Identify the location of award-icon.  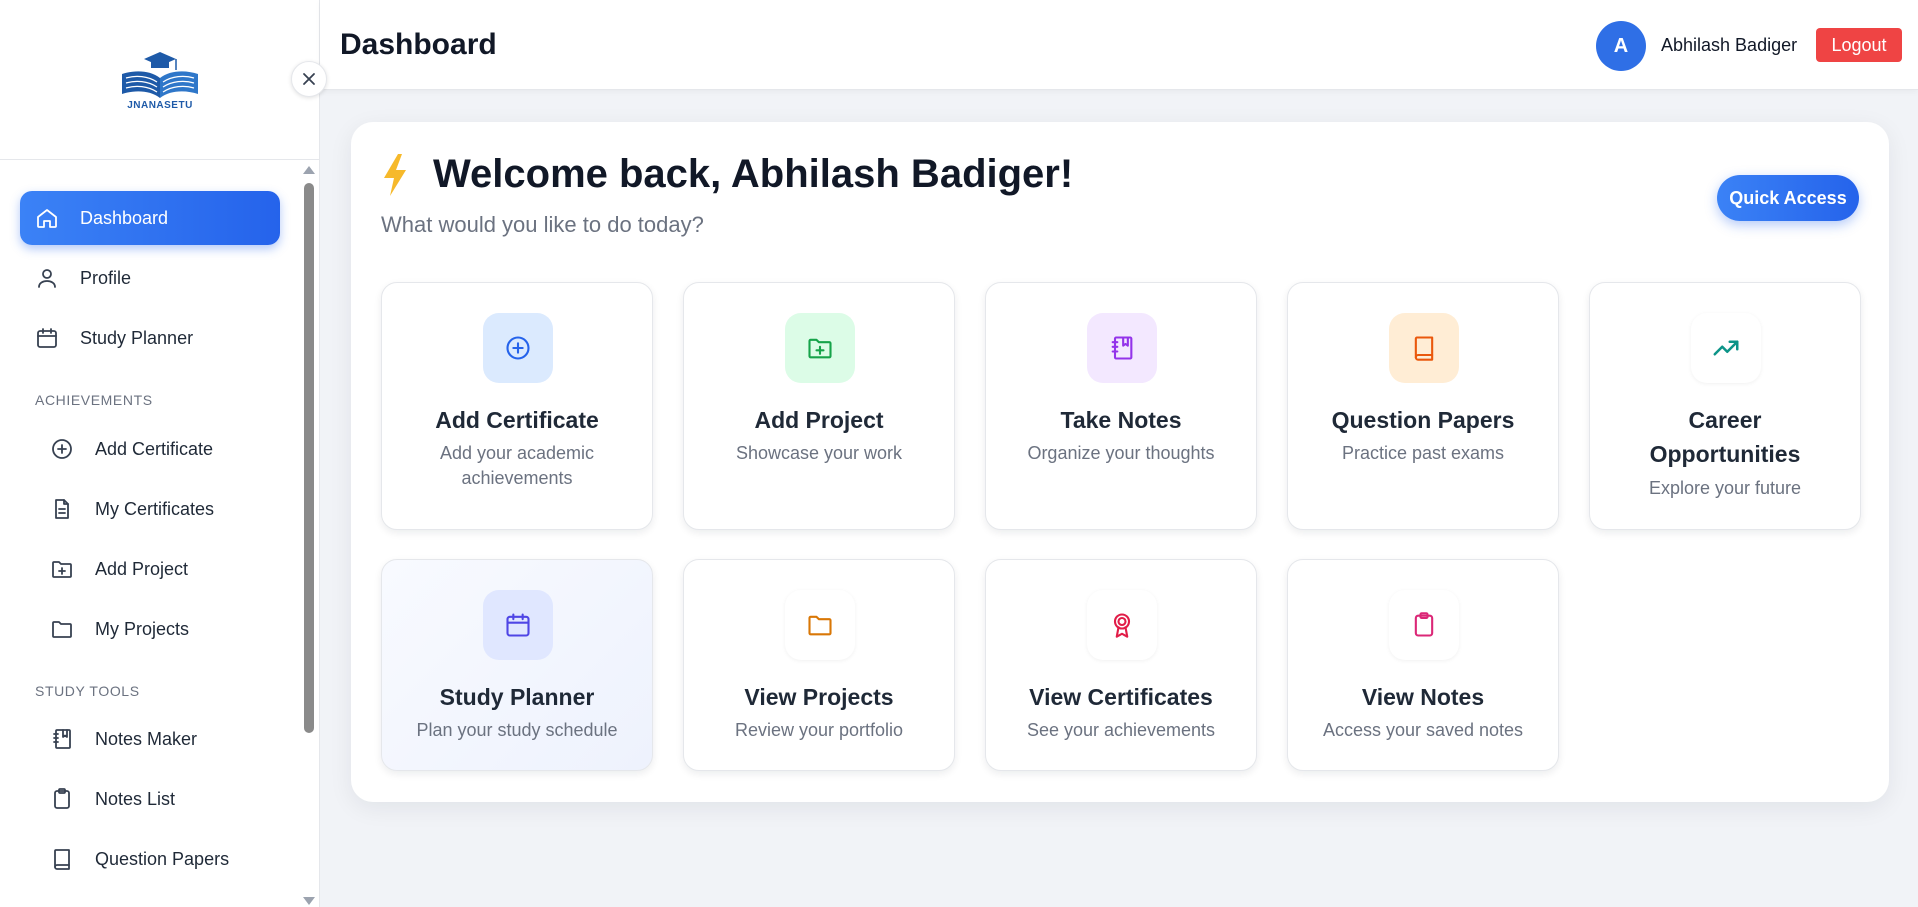
(1122, 625).